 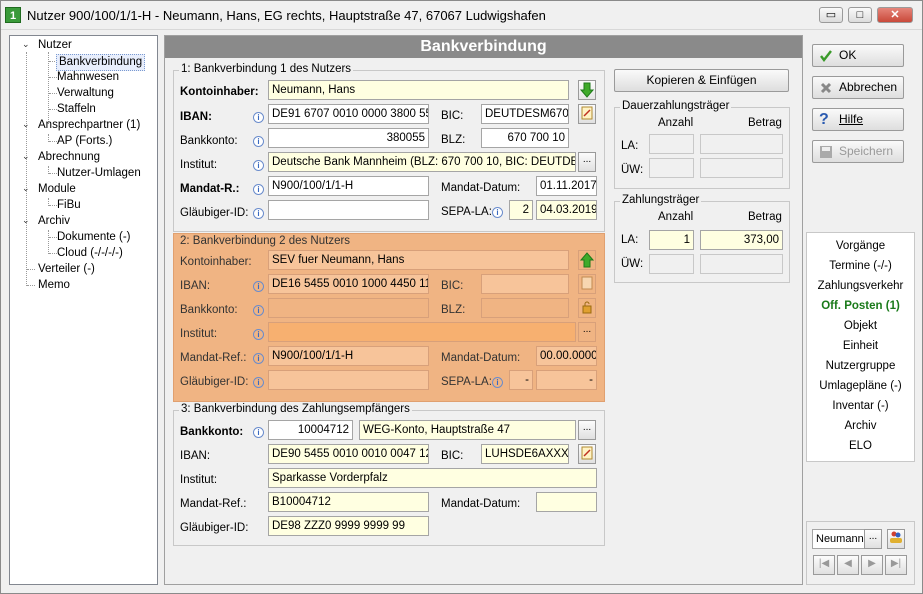 I want to click on bank1-kontoinhaber-field: Neumann, Hans, so click(x=418, y=90).